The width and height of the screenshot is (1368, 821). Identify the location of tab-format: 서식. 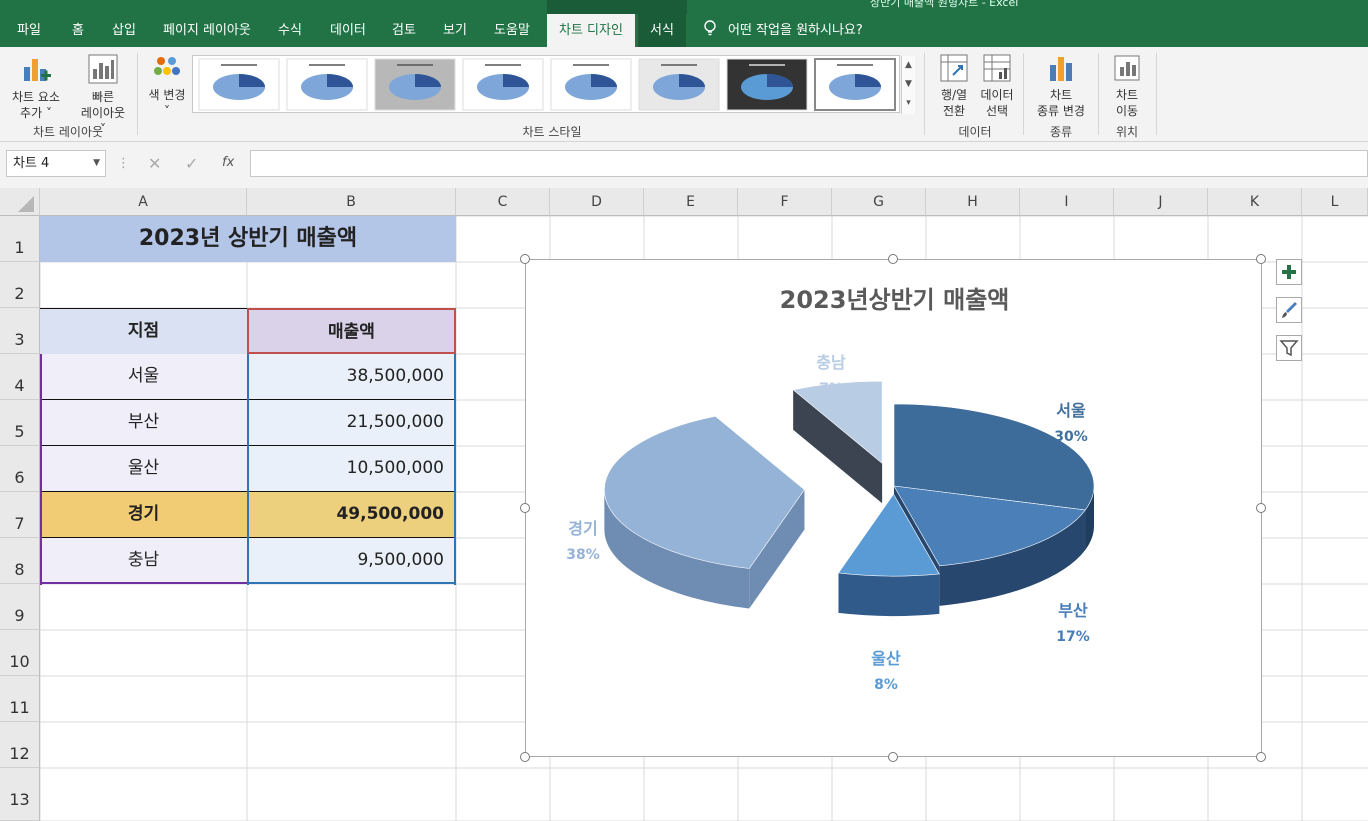
(662, 30).